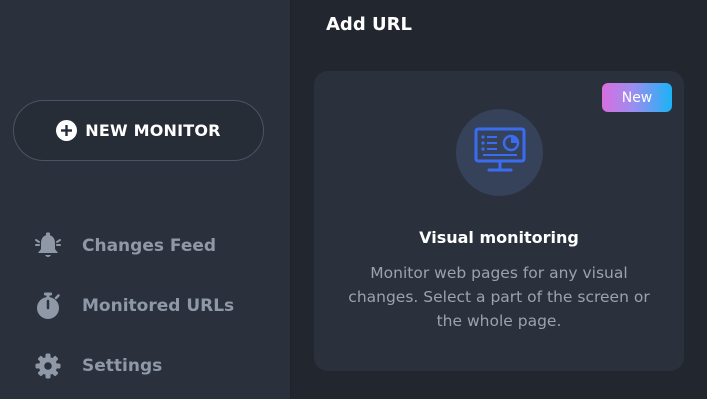 The image size is (707, 399). I want to click on plus-circle-icon, so click(67, 130).